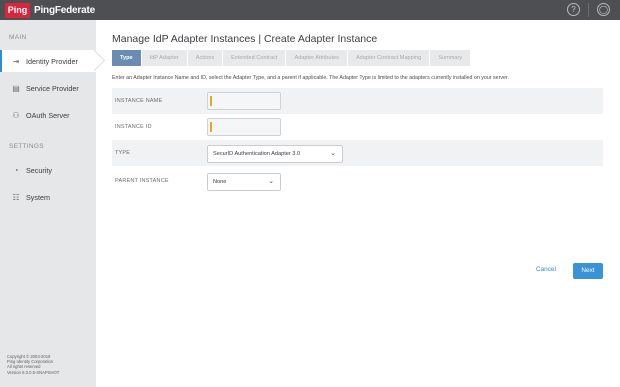 The height and width of the screenshot is (387, 620). Describe the element at coordinates (133, 127) in the screenshot. I see `instance-id-label: INSTANCE ID` at that location.